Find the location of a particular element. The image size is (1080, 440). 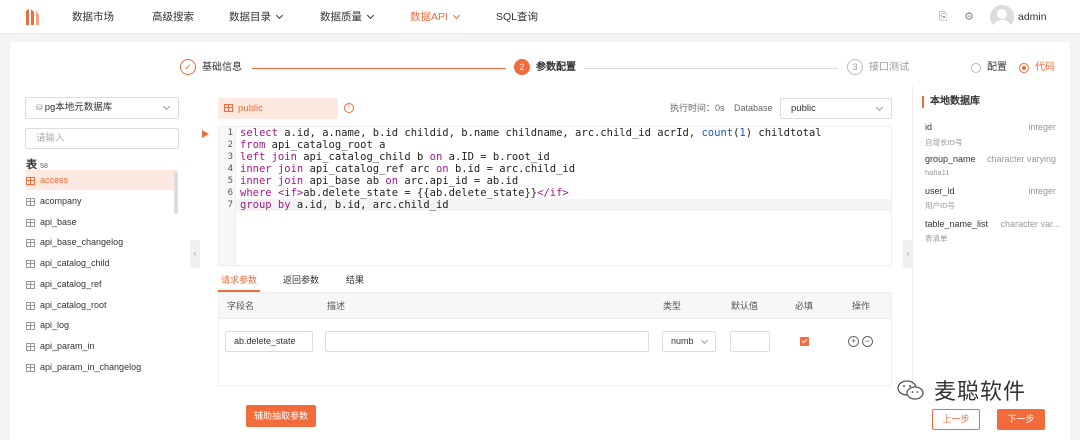

step-label: 基础信息 is located at coordinates (222, 67).